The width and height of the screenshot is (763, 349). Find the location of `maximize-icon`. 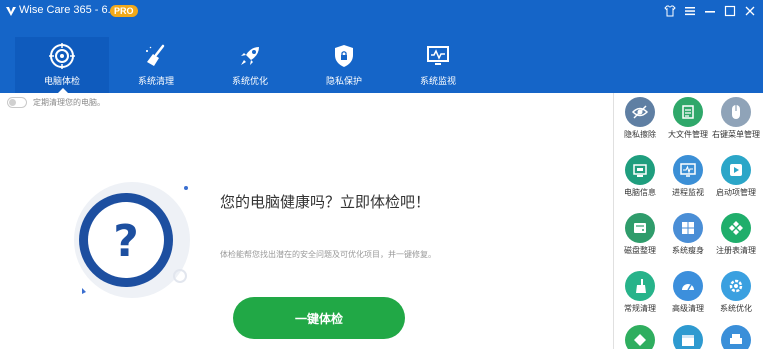

maximize-icon is located at coordinates (730, 11).